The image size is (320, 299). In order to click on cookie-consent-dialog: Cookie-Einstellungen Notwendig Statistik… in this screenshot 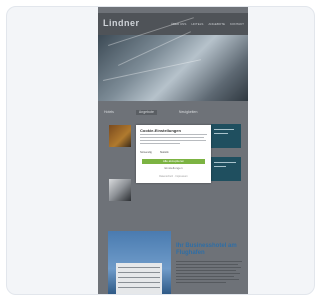, I will do `click(173, 154)`.